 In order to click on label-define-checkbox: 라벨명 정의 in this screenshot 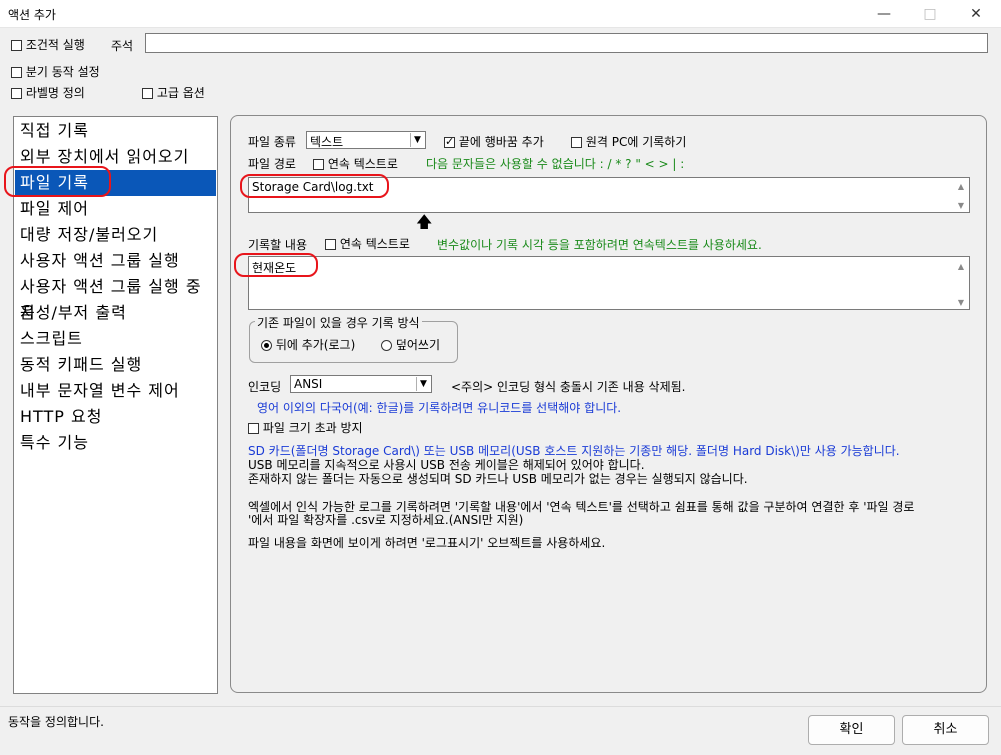, I will do `click(48, 92)`.